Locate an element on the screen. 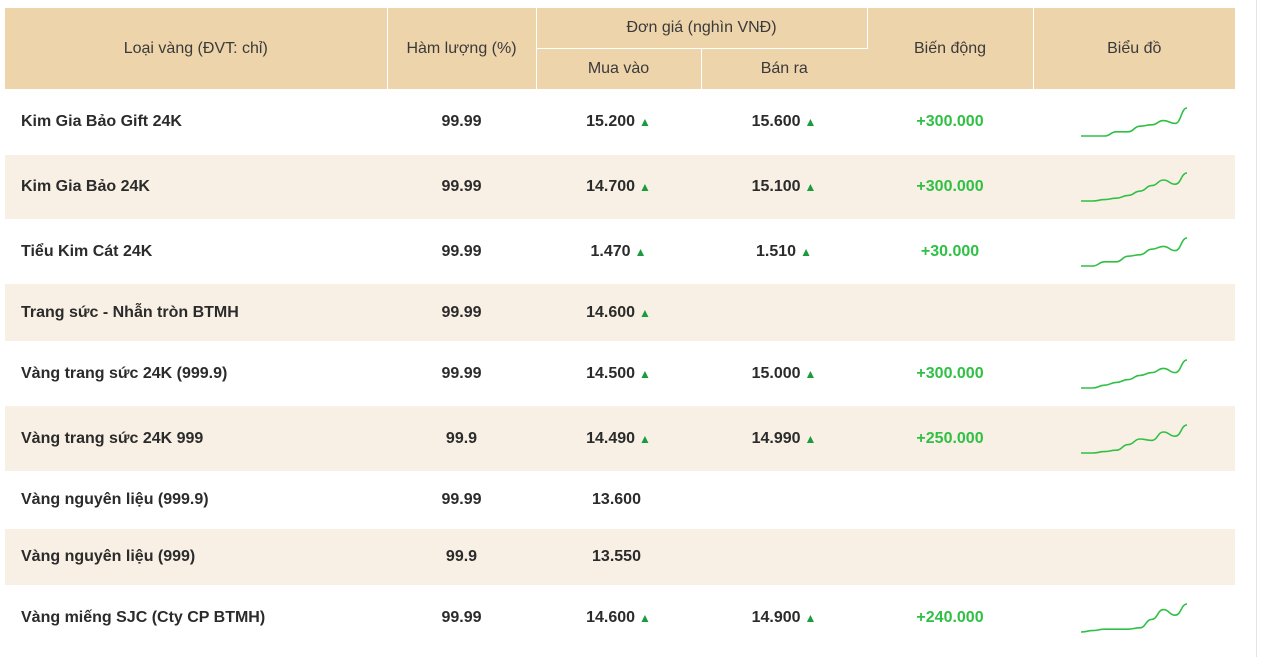  change-cell: +30.000 is located at coordinates (950, 251).